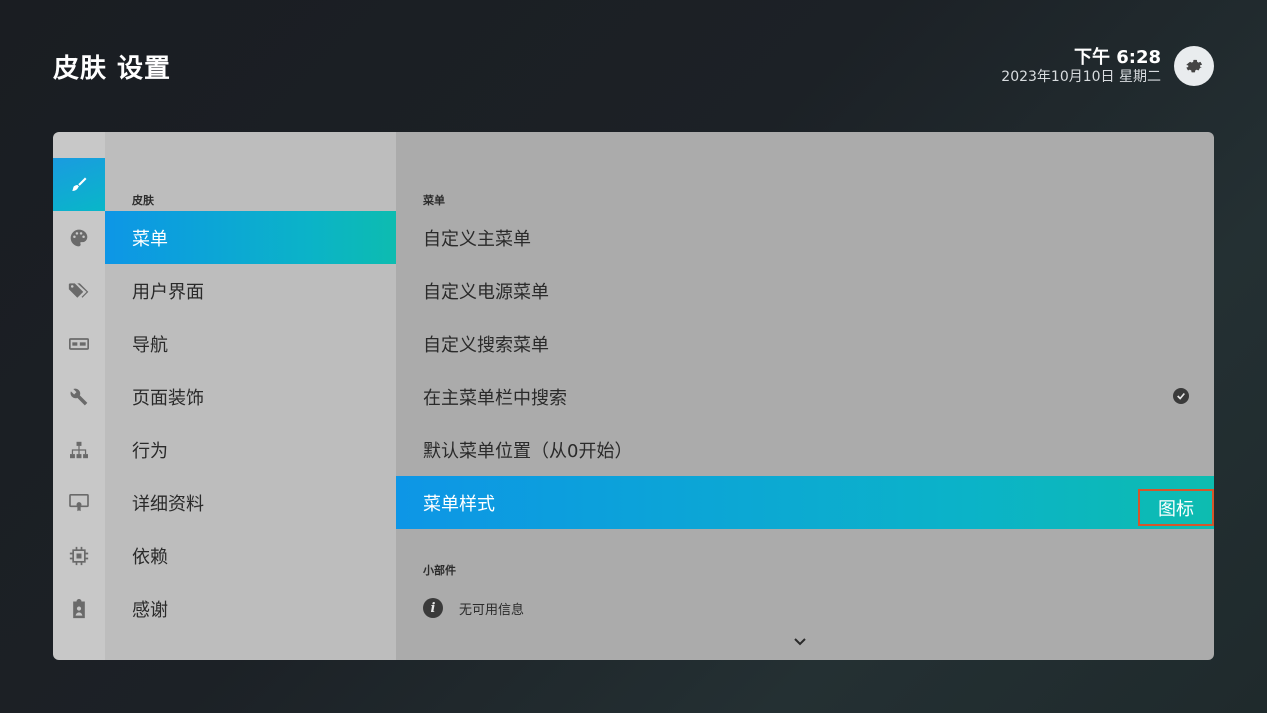  Describe the element at coordinates (477, 239) in the screenshot. I see `setting-label: 自定义主菜单` at that location.